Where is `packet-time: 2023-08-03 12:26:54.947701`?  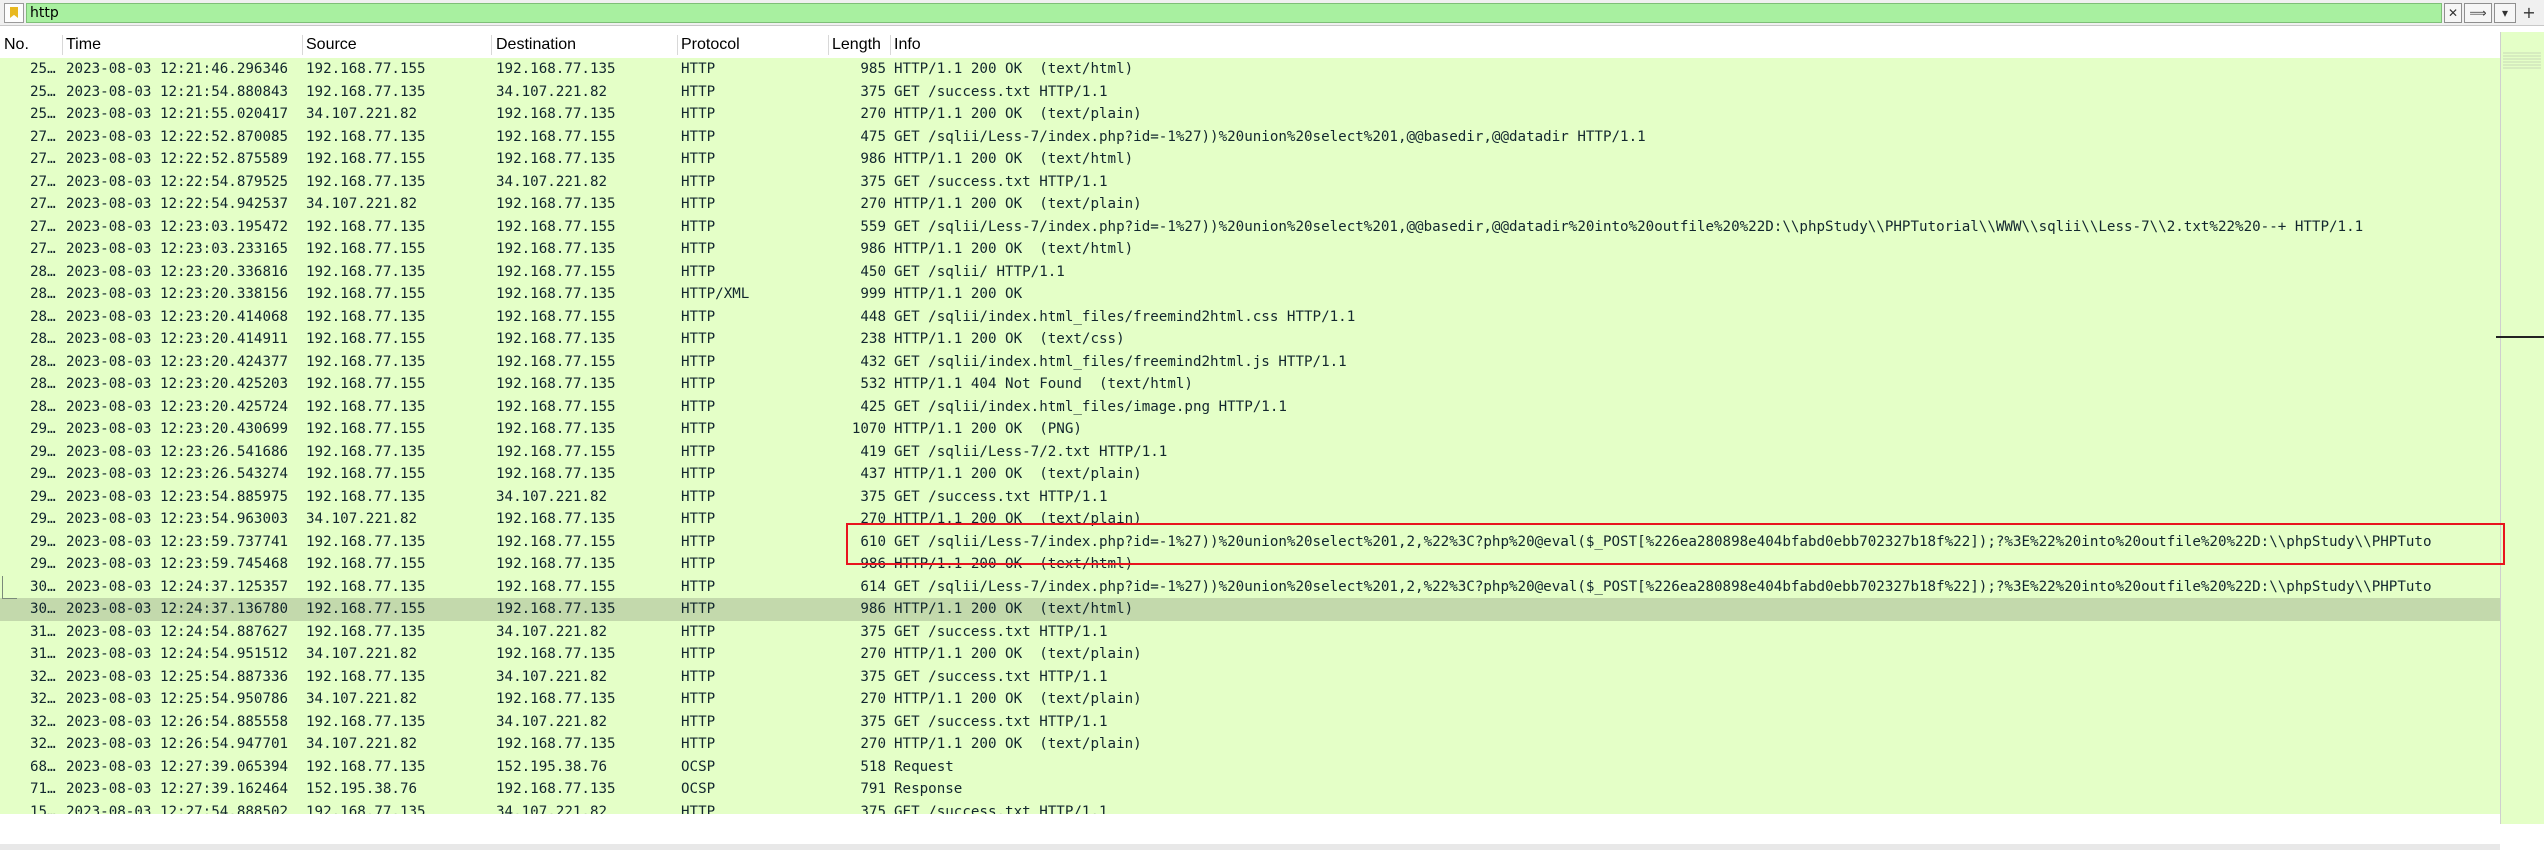
packet-time: 2023-08-03 12:26:54.947701 is located at coordinates (177, 744).